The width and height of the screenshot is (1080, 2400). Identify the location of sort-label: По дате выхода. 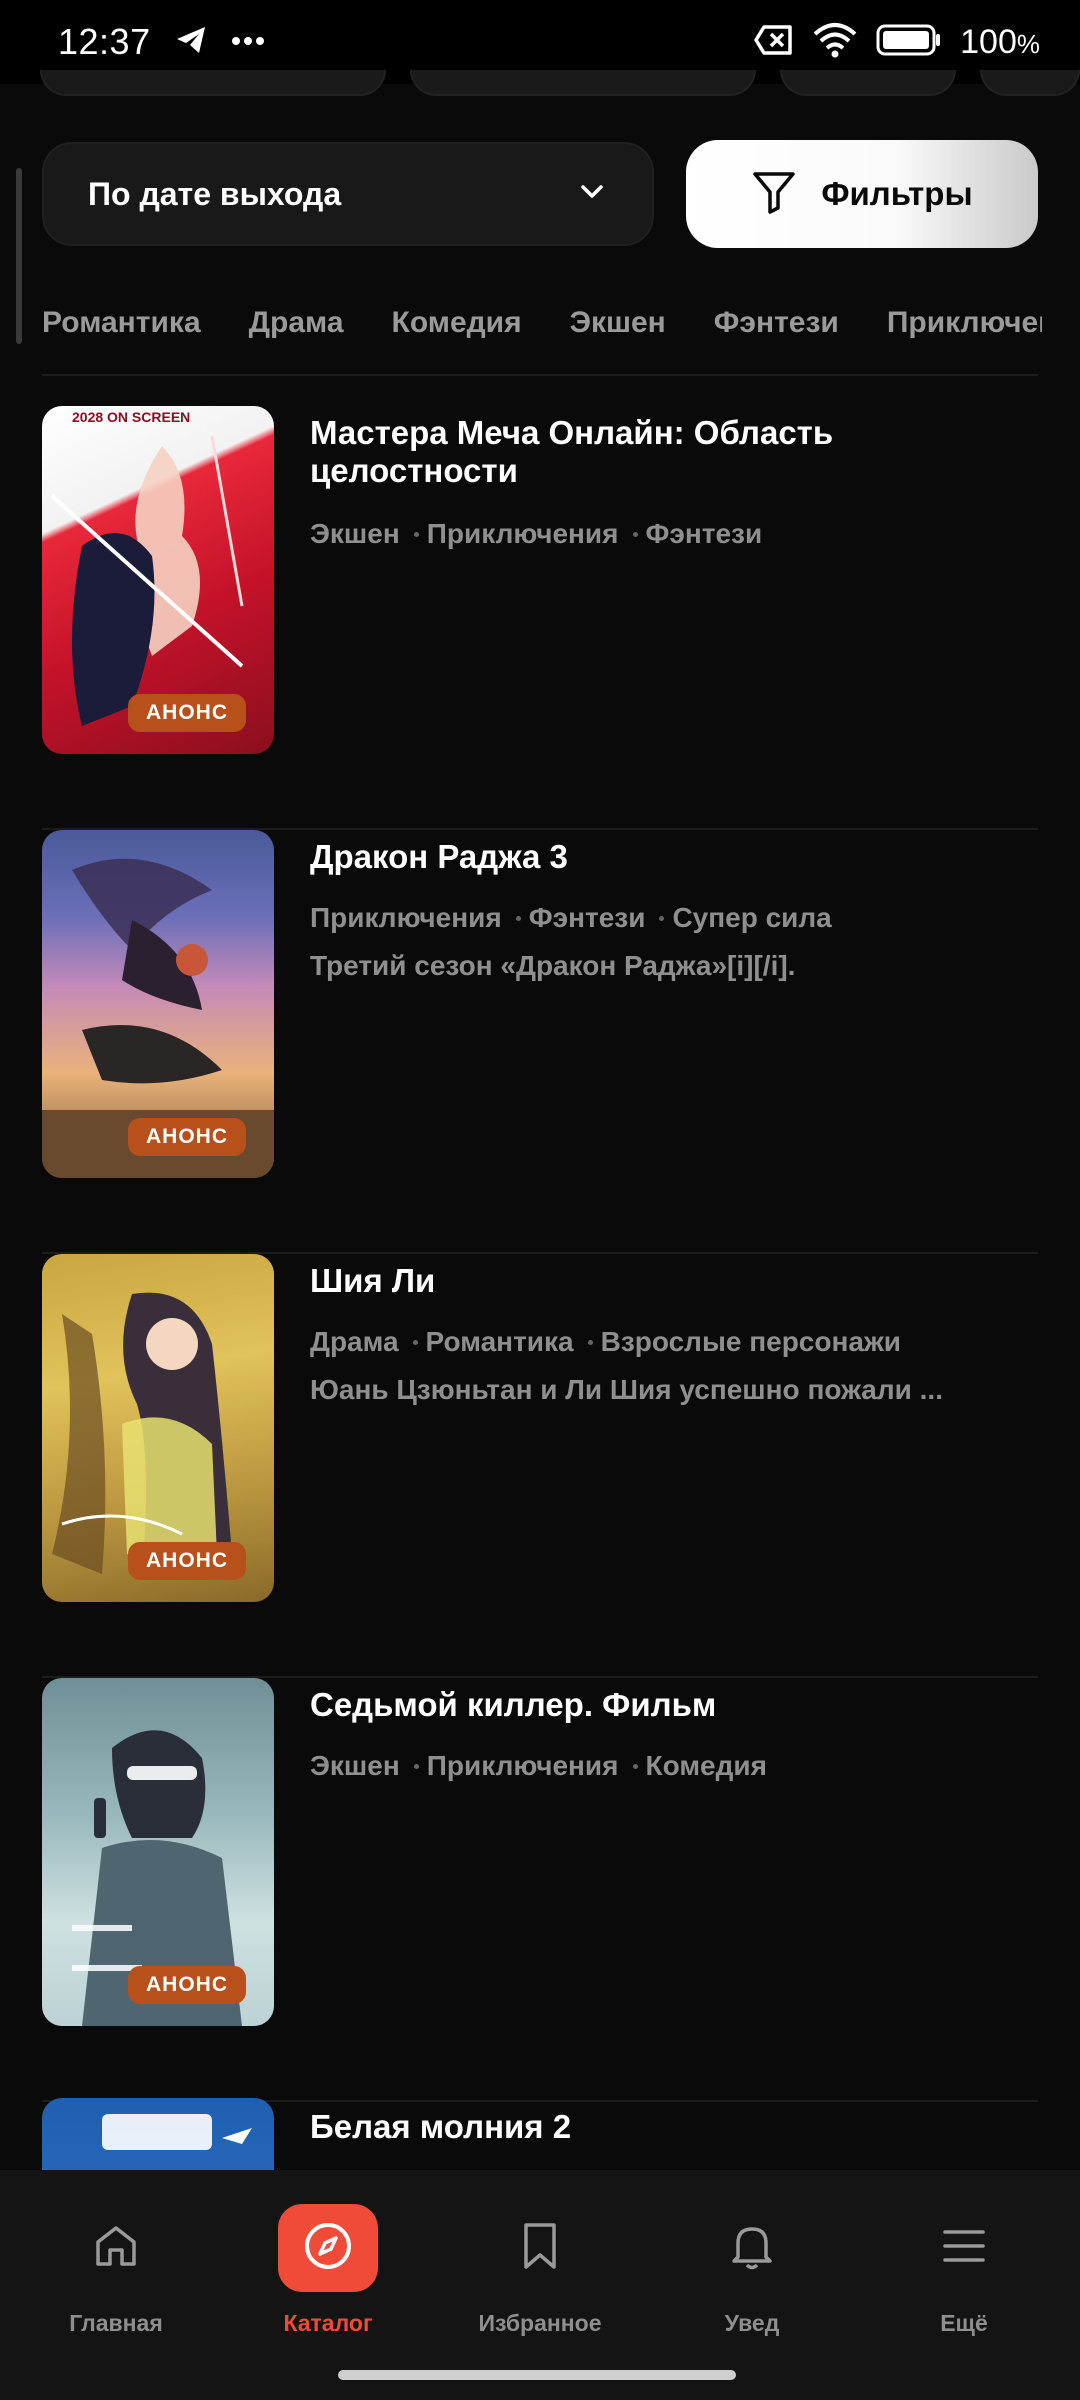
(215, 193).